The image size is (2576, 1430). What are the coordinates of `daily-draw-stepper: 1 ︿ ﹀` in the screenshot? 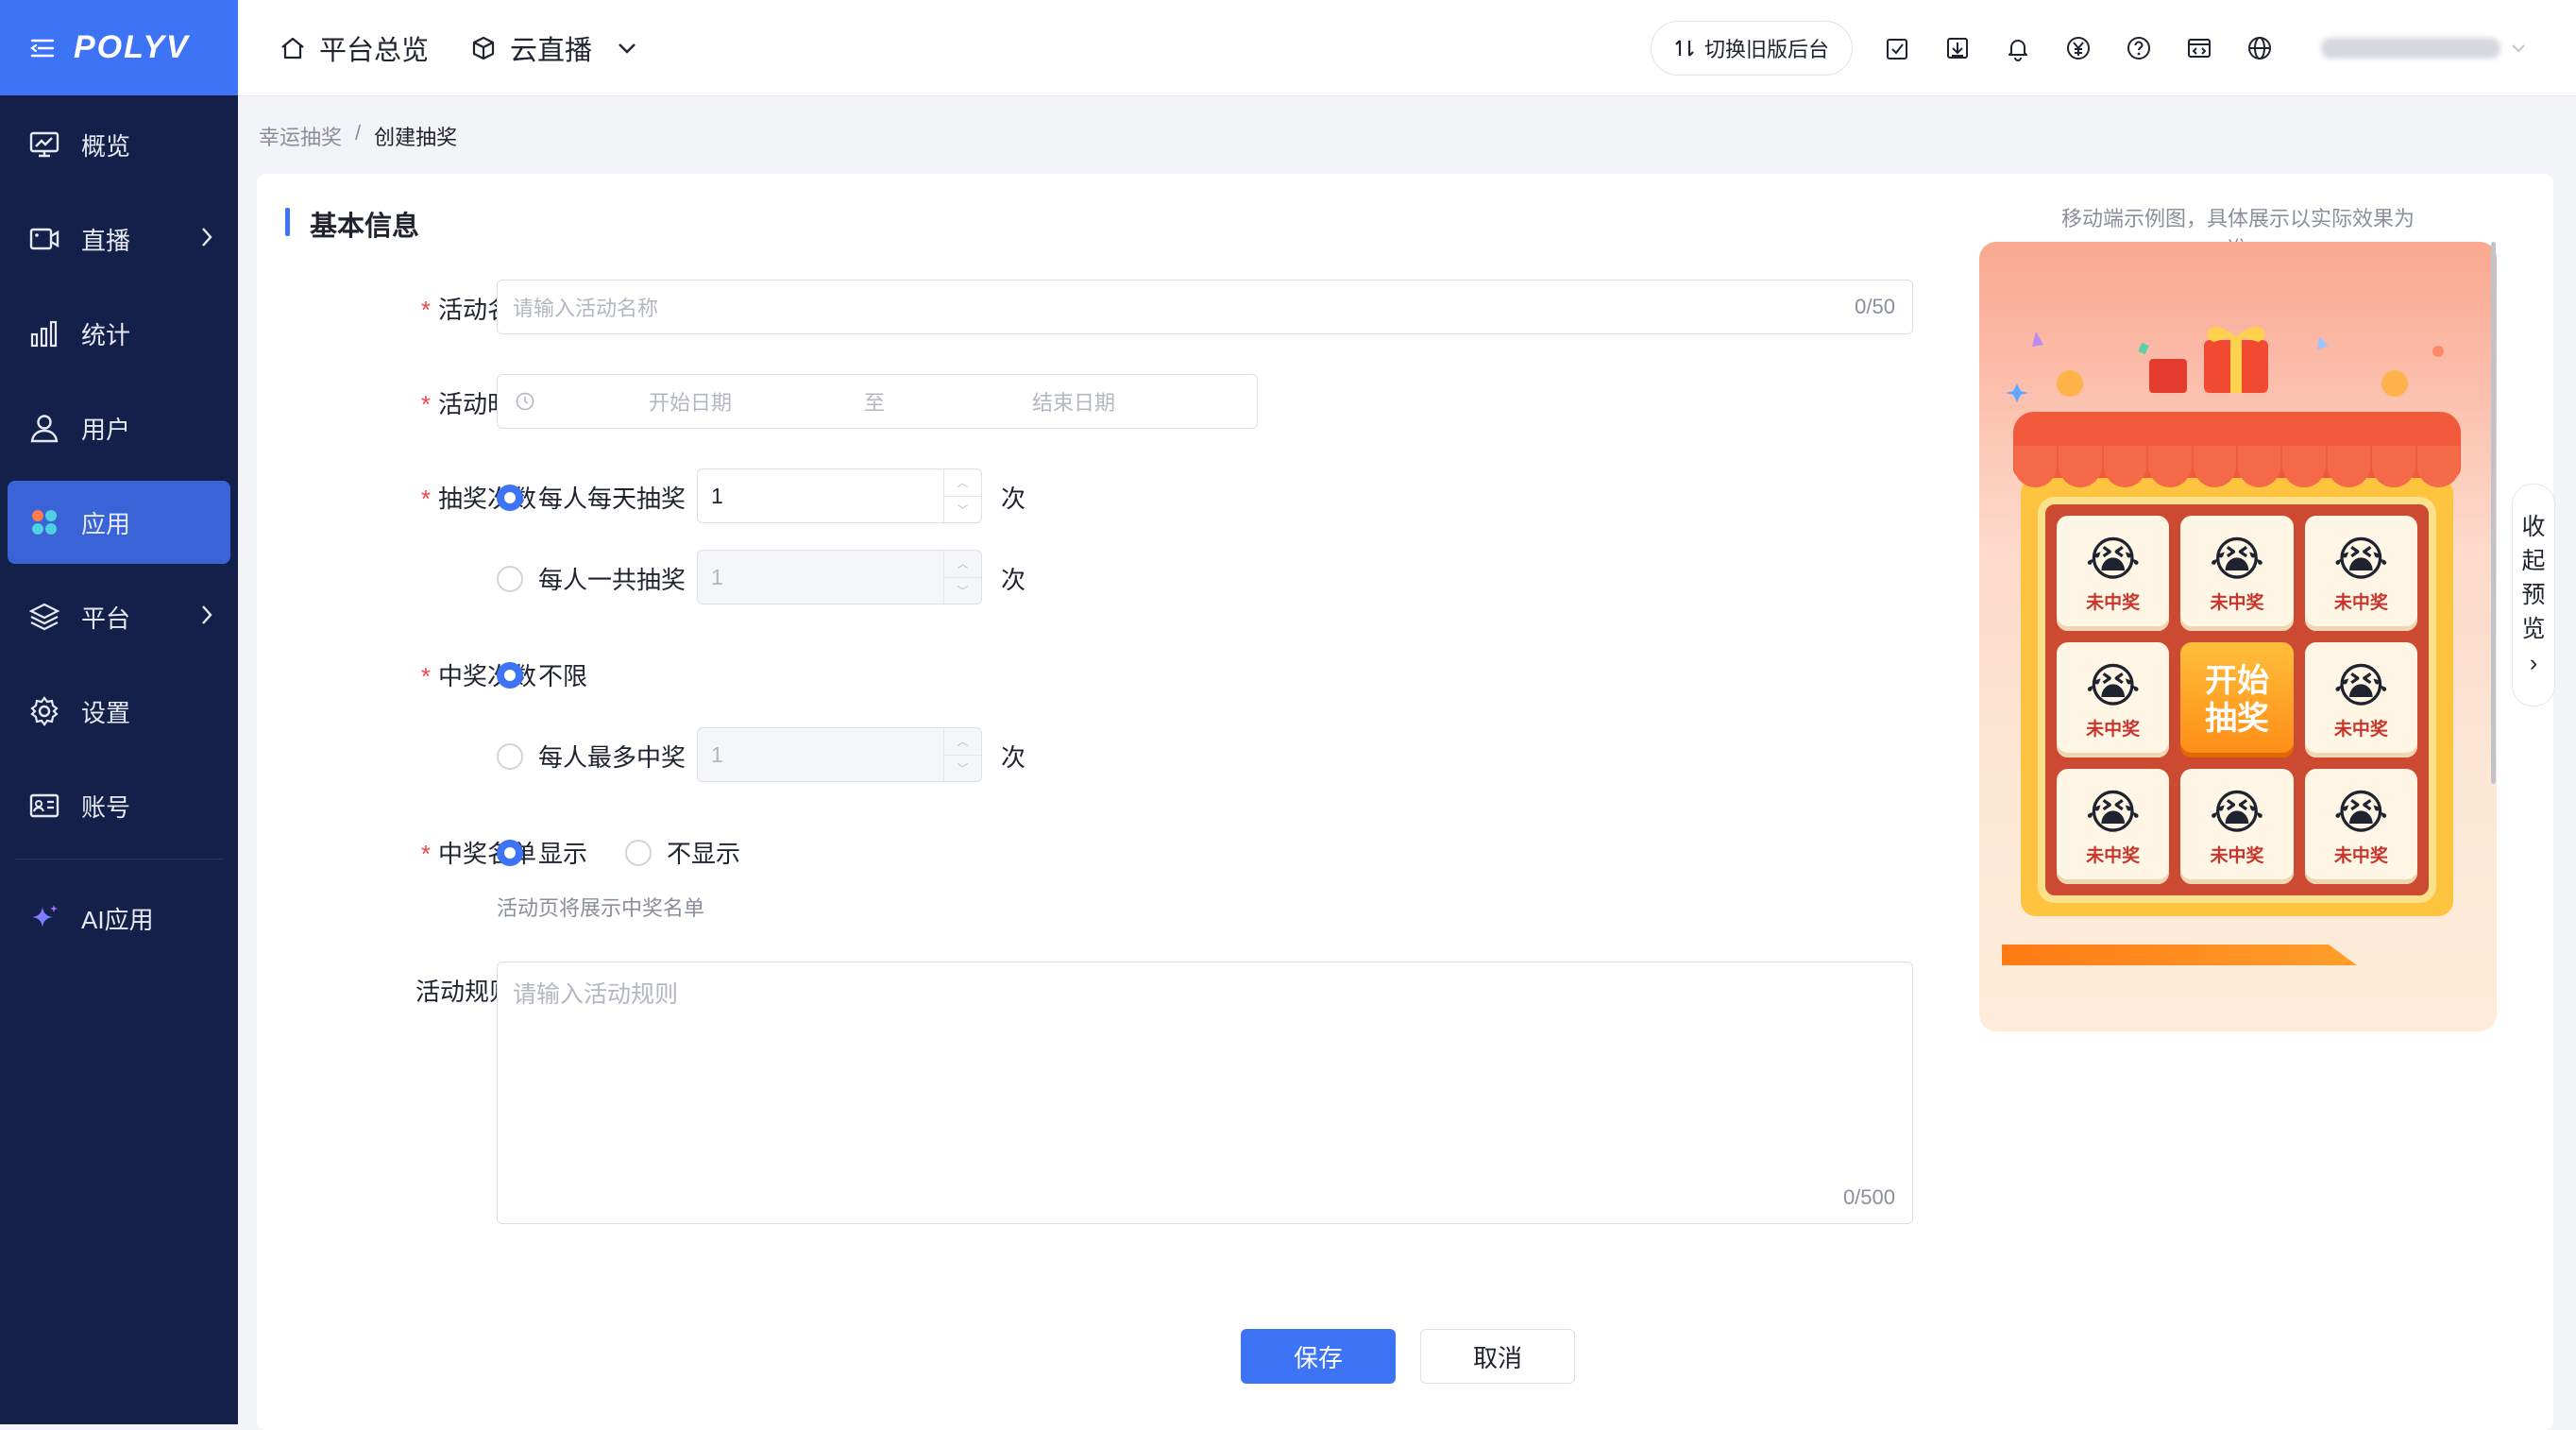 It's located at (839, 495).